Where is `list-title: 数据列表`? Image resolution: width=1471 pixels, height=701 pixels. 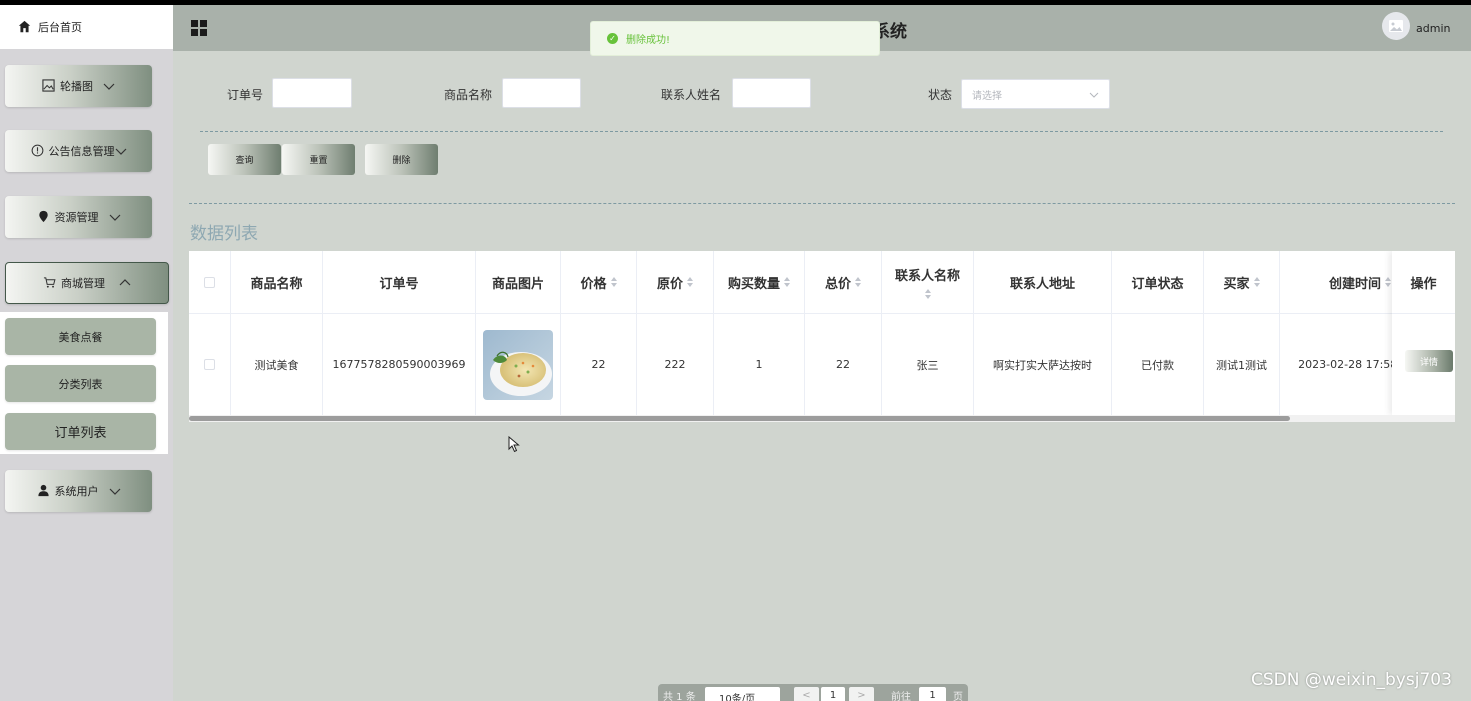 list-title: 数据列表 is located at coordinates (224, 234).